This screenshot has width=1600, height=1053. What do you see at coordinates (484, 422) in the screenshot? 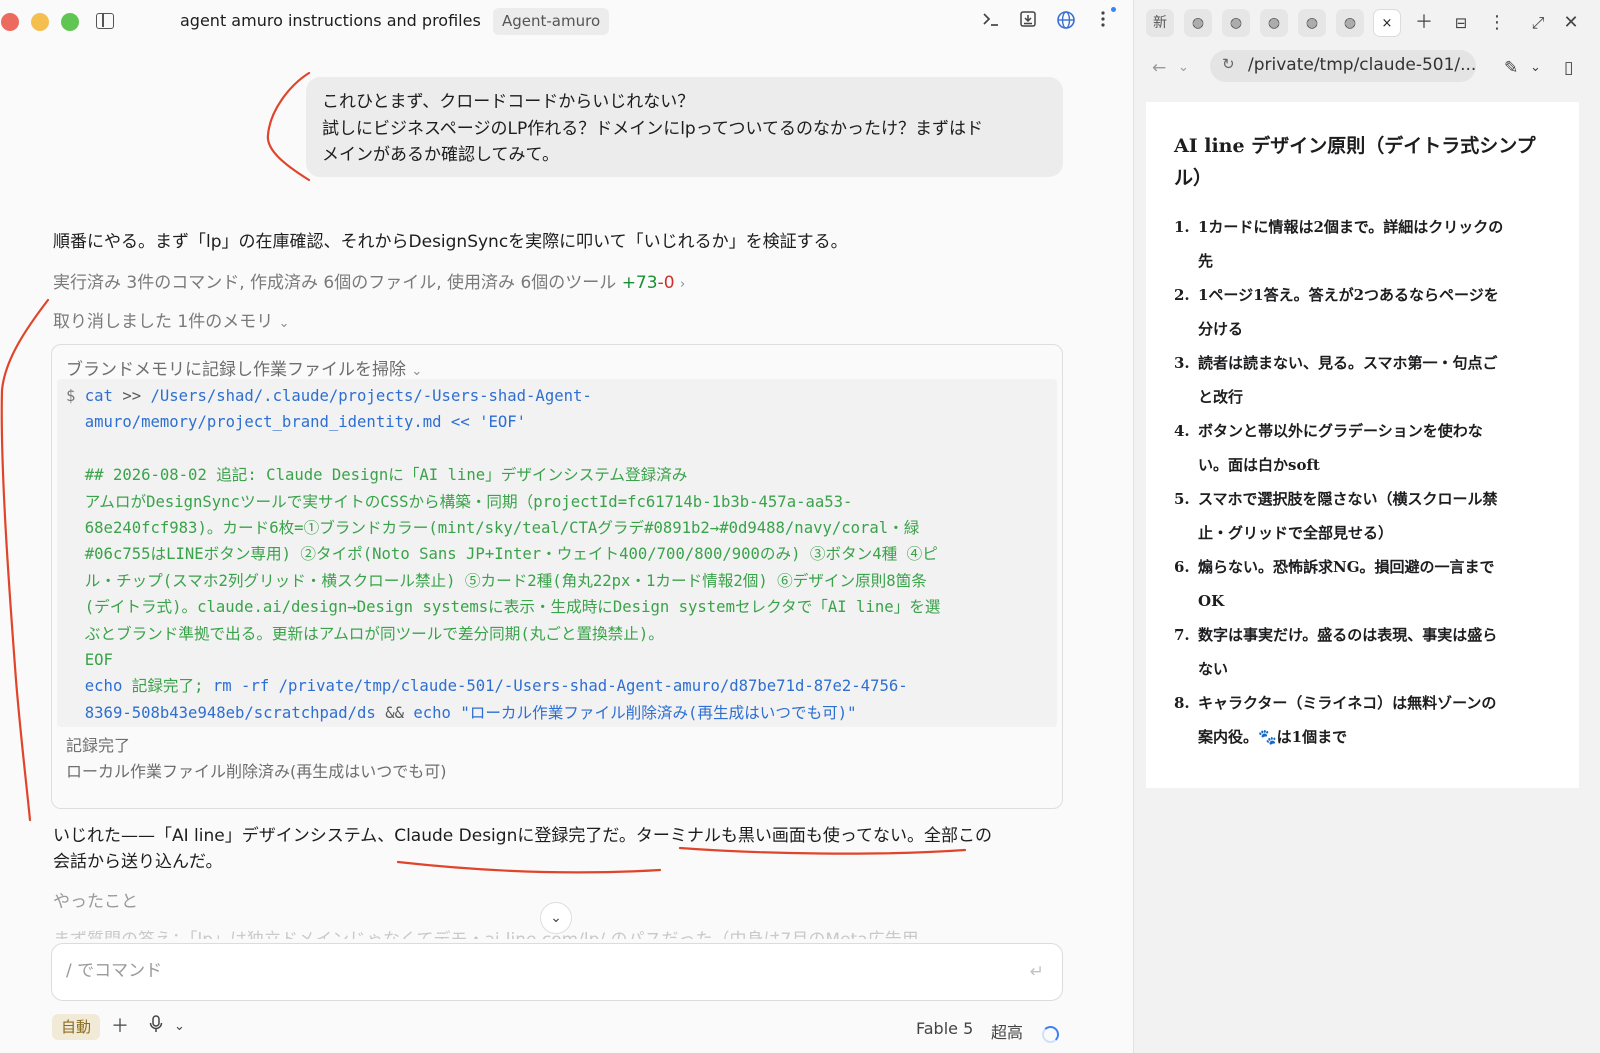
I see `code-token: << 'EOF'` at bounding box center [484, 422].